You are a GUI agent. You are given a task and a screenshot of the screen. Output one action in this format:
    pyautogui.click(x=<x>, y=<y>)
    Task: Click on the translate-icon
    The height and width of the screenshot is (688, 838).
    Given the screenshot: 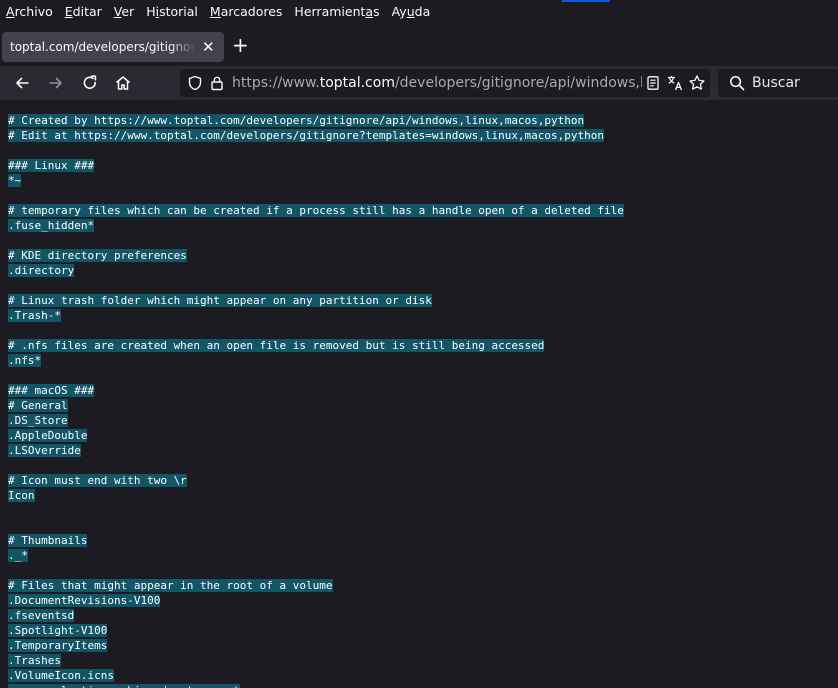 What is the action you would take?
    pyautogui.click(x=675, y=83)
    